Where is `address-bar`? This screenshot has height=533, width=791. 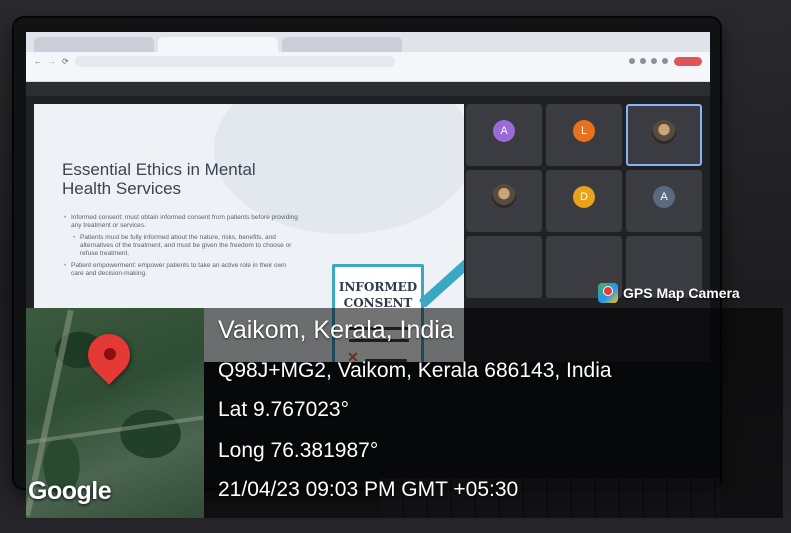 address-bar is located at coordinates (234, 61).